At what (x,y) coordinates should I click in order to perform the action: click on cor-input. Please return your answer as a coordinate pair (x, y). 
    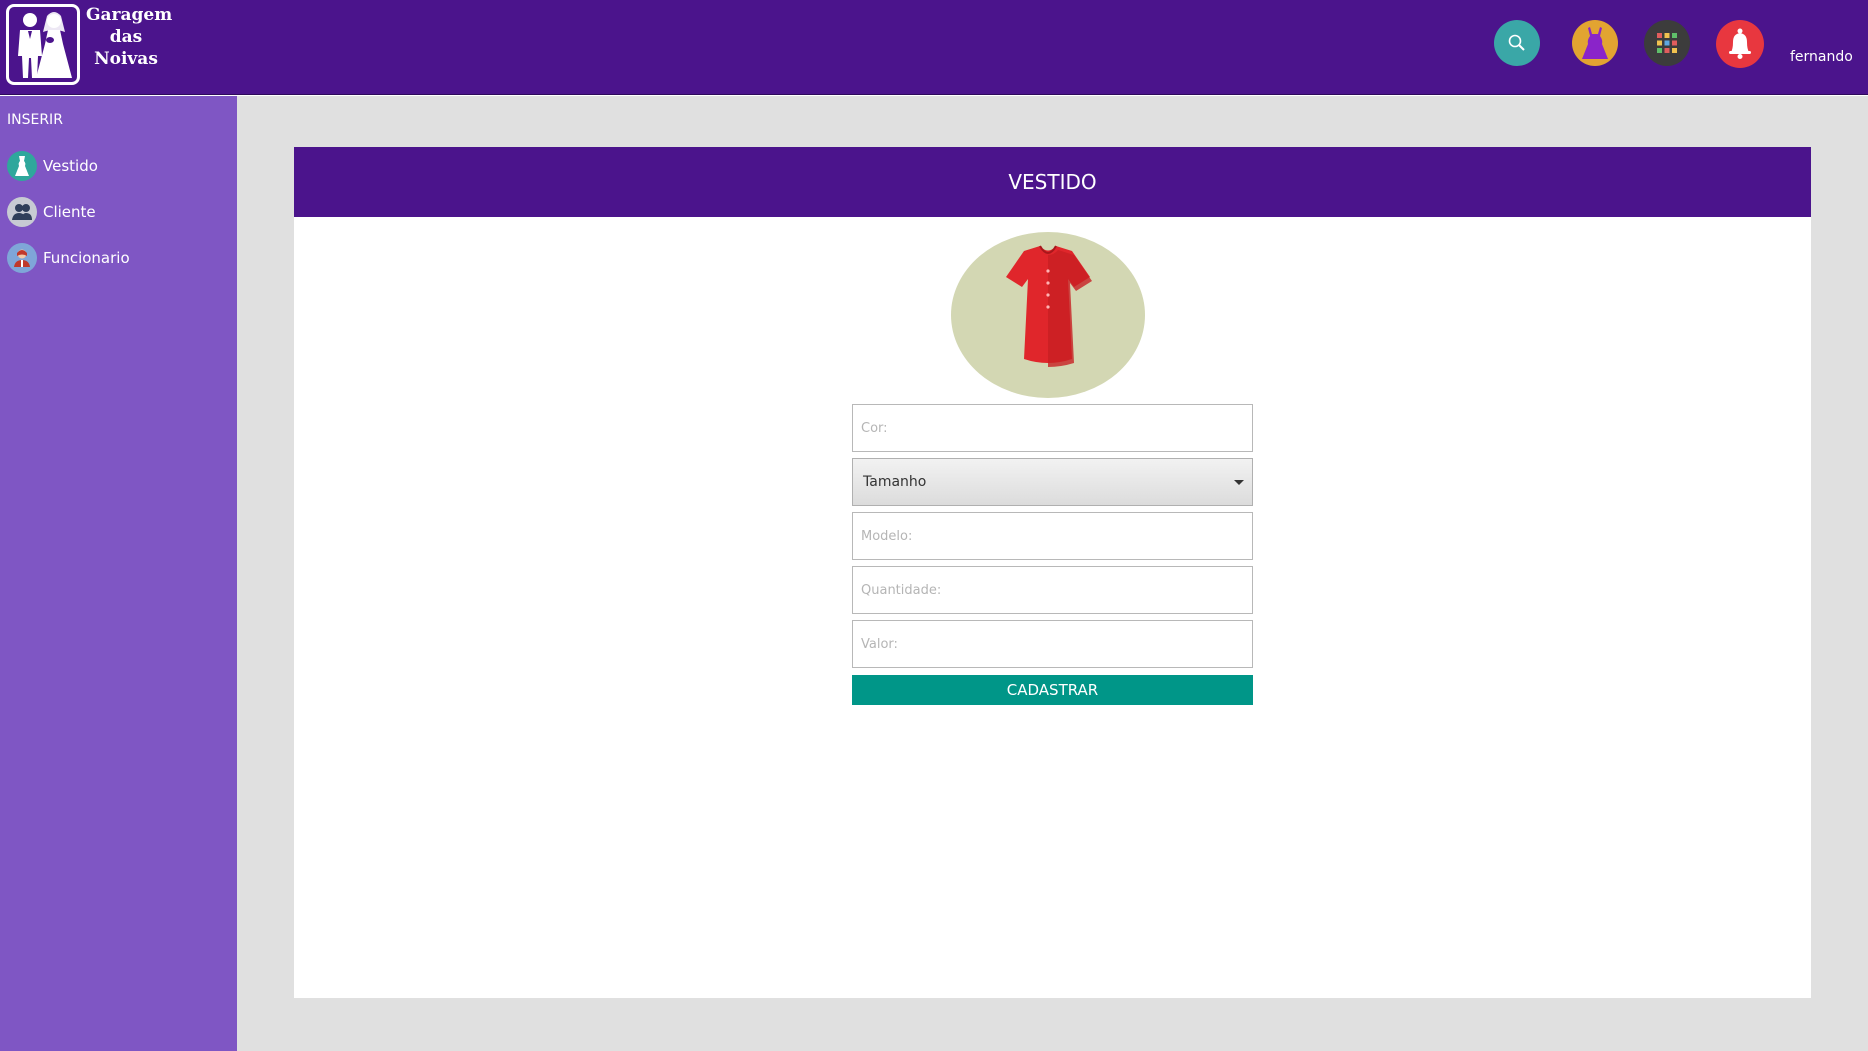
    Looking at the image, I should click on (1052, 428).